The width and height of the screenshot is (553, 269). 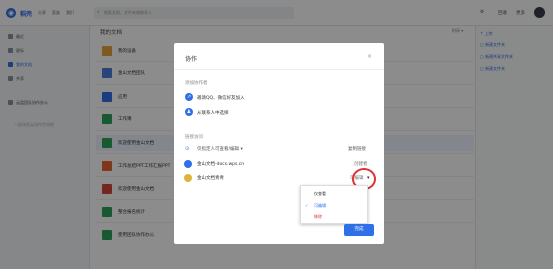 I want to click on section-add-collaborators: 添加协作者, so click(x=196, y=83).